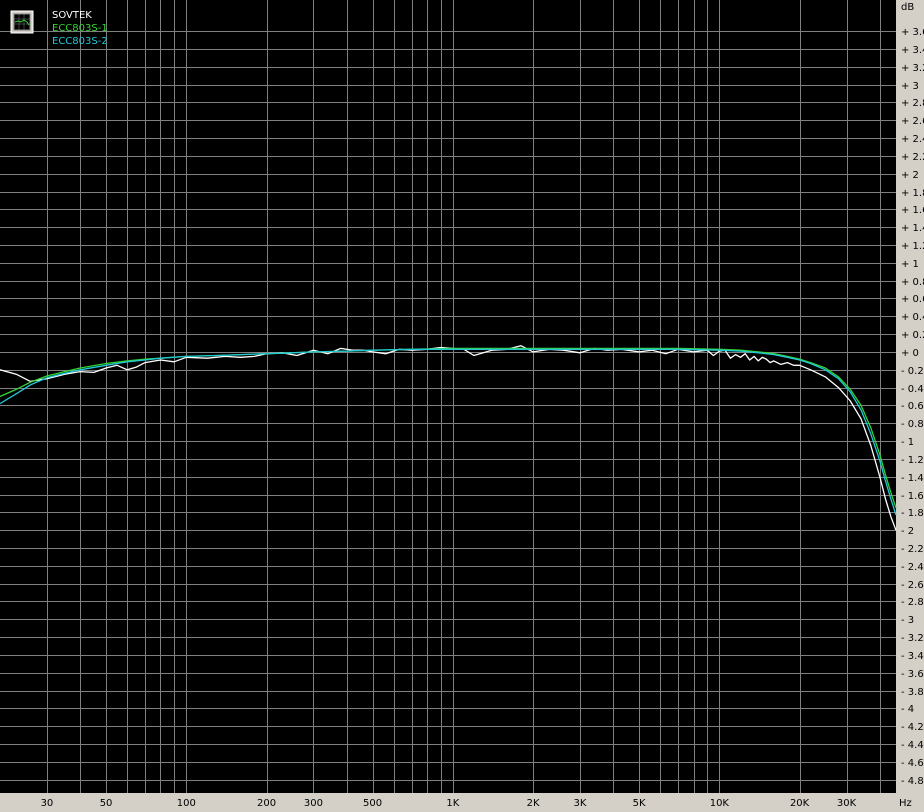 This screenshot has width=924, height=812. What do you see at coordinates (912, 478) in the screenshot?
I see `y-tick-label: - 1.4` at bounding box center [912, 478].